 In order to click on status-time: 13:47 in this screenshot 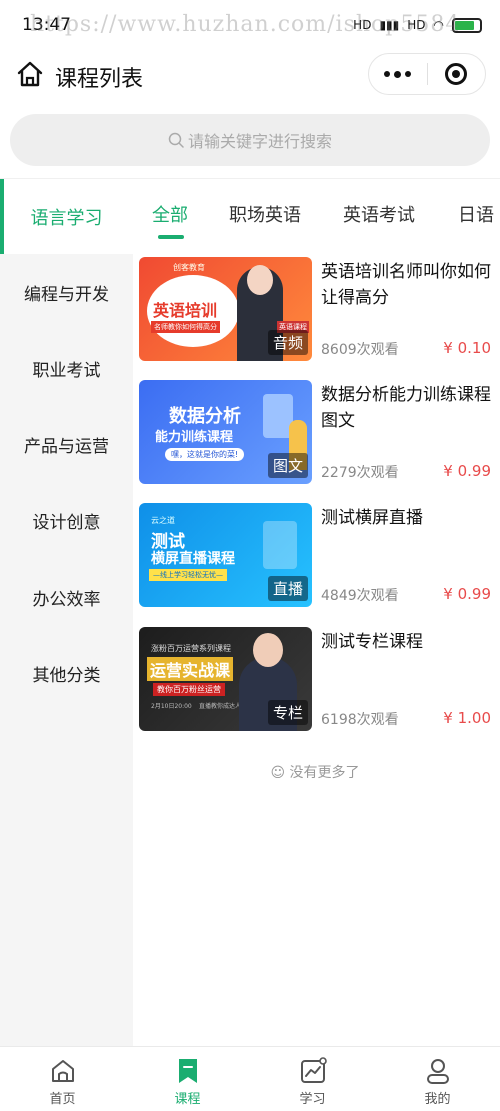, I will do `click(46, 25)`.